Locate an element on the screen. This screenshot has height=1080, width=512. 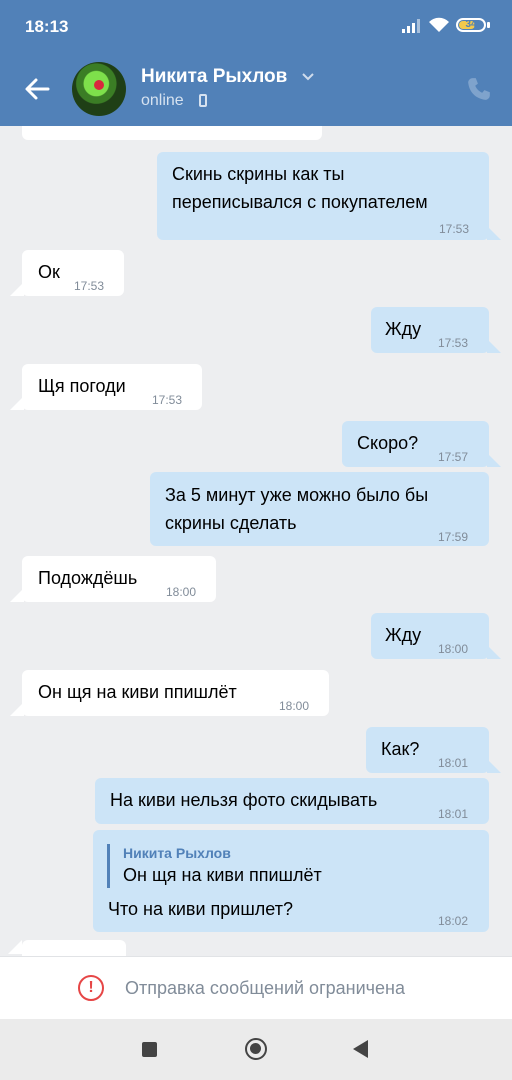
battery-icon: 34 is located at coordinates (471, 25).